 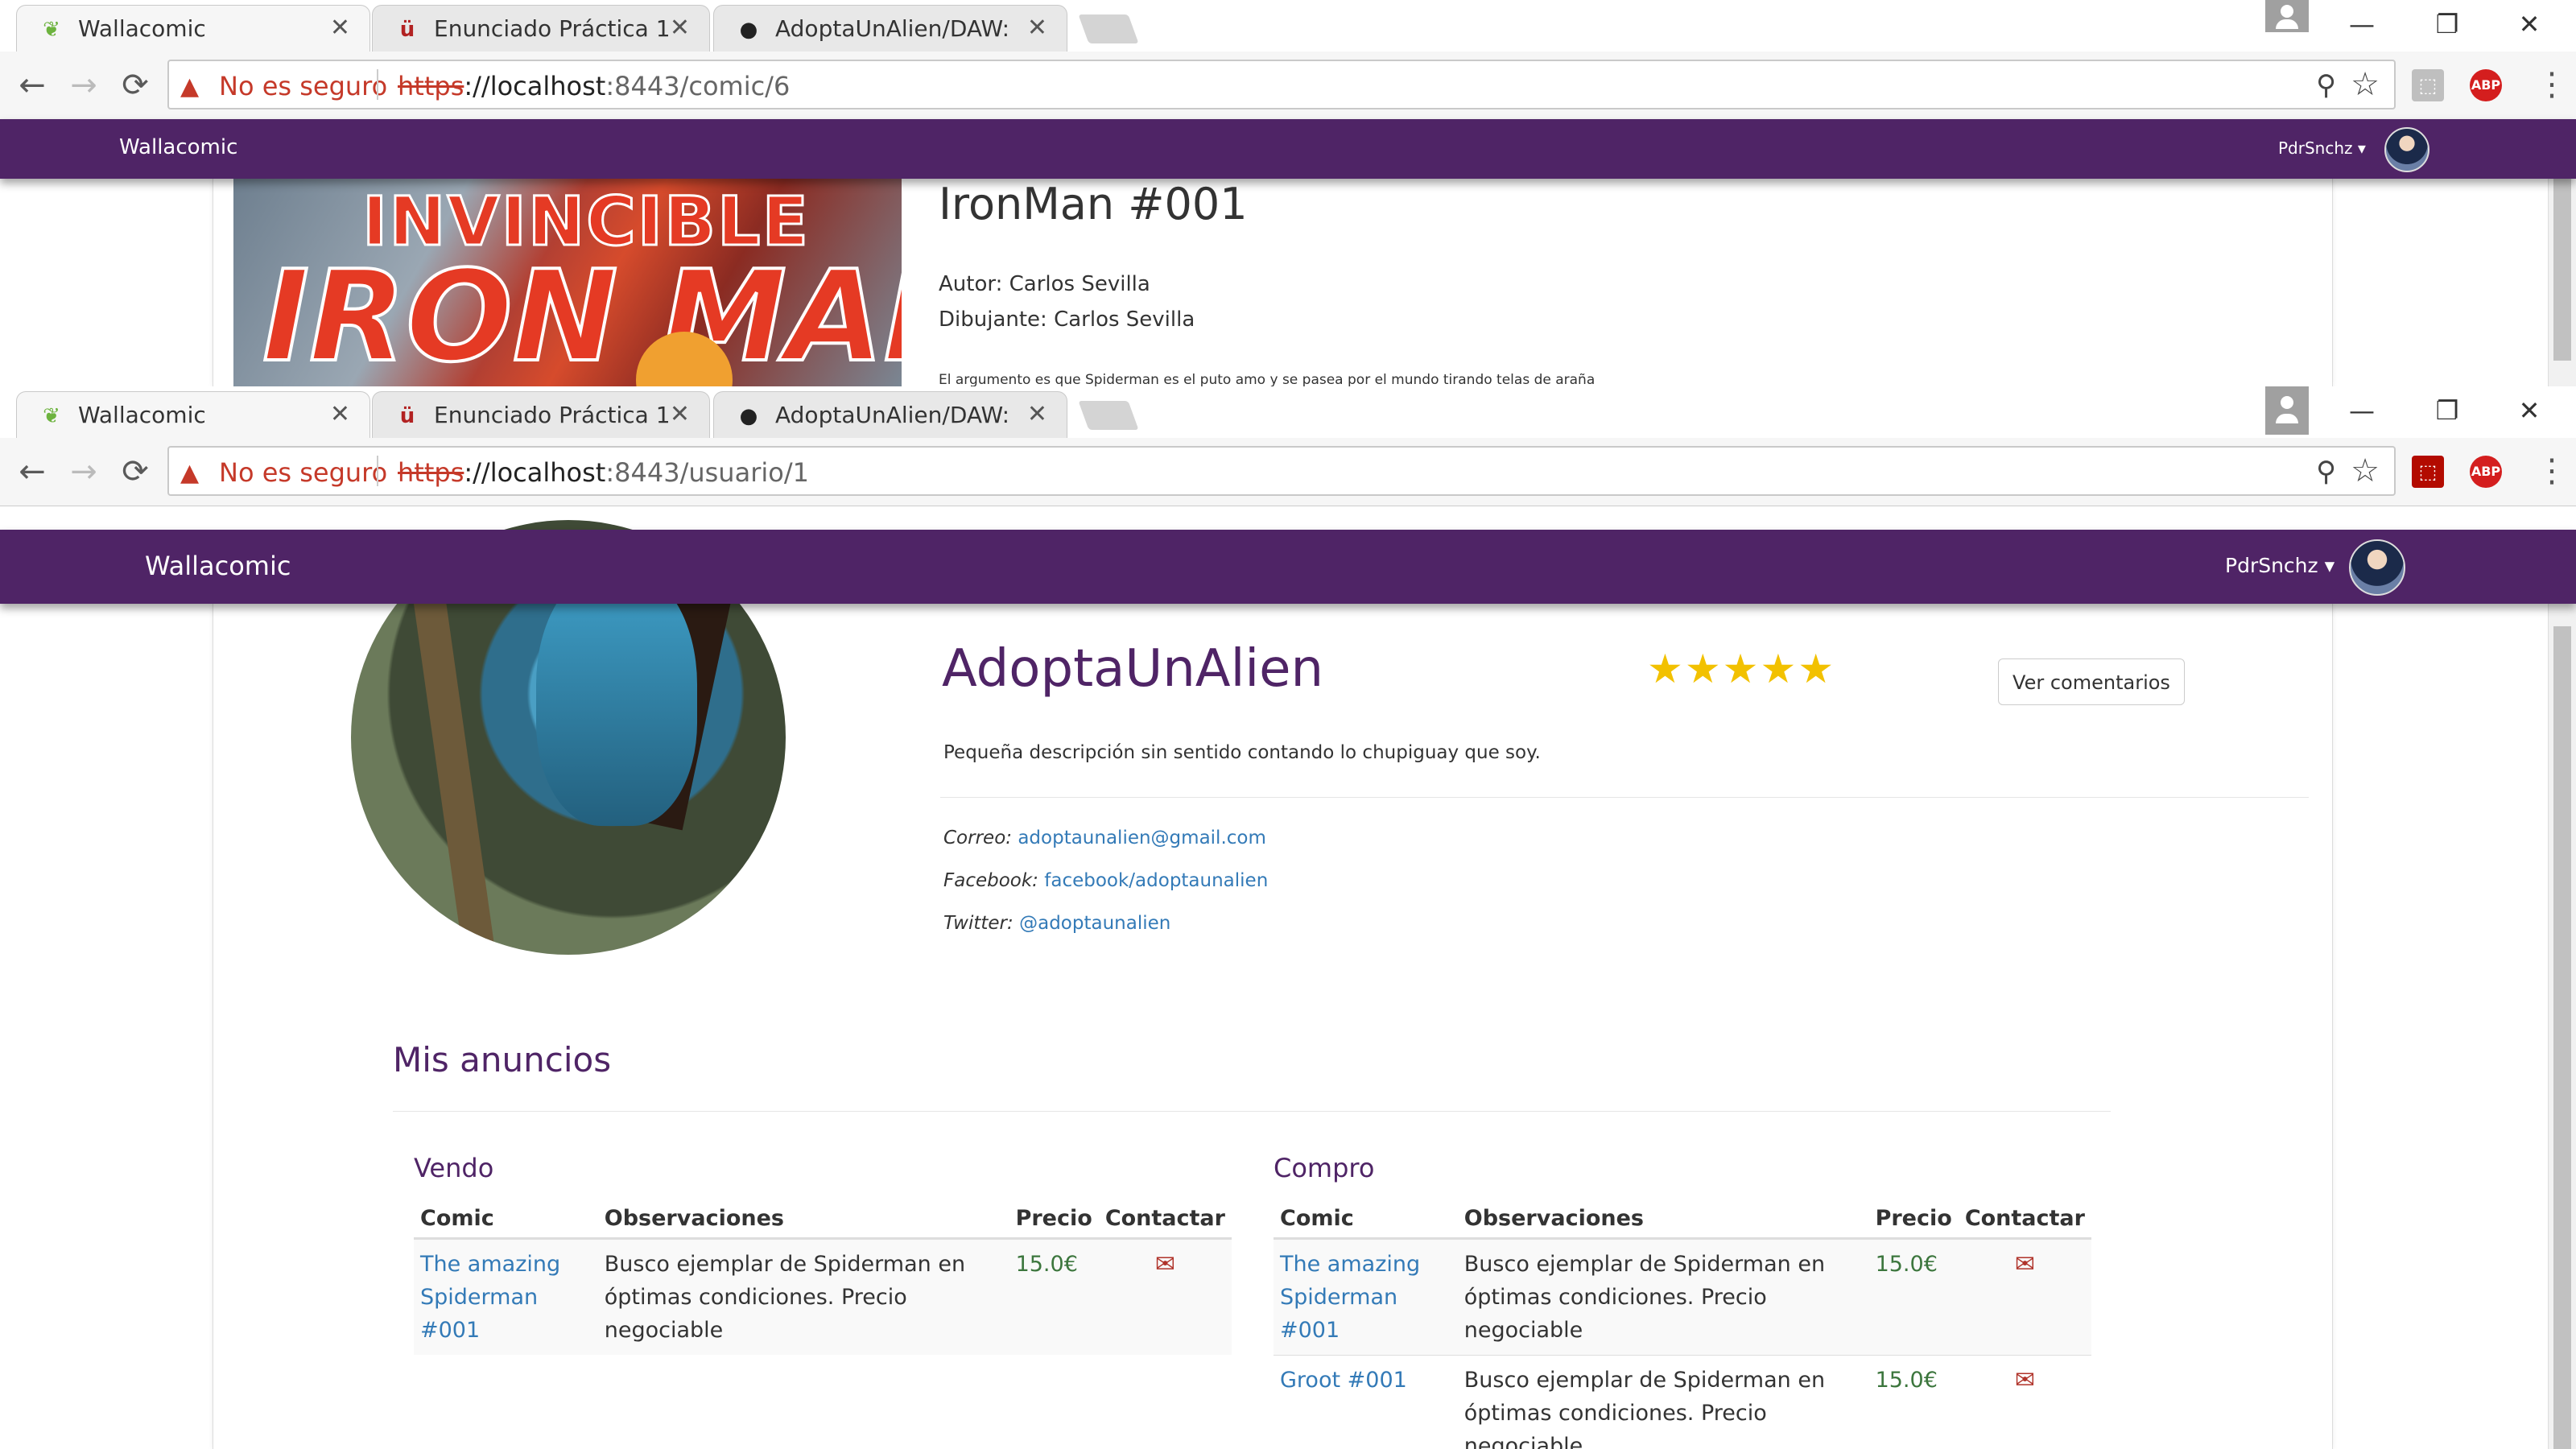 I want to click on university-icon: ü, so click(x=407, y=416).